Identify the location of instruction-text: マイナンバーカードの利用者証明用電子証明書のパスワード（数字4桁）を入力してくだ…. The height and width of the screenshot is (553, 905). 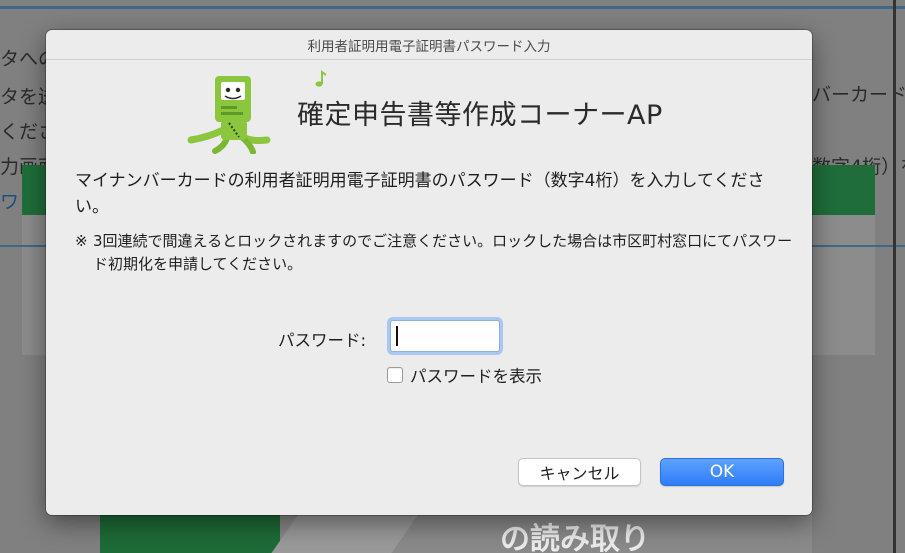
(420, 194).